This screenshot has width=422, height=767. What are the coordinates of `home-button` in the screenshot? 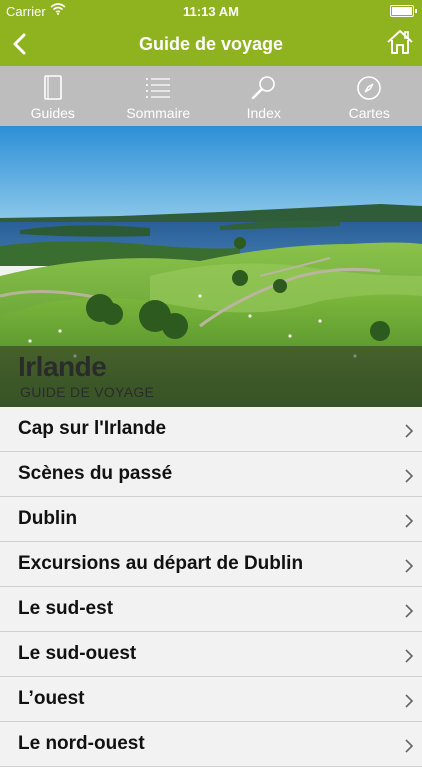 It's located at (400, 42).